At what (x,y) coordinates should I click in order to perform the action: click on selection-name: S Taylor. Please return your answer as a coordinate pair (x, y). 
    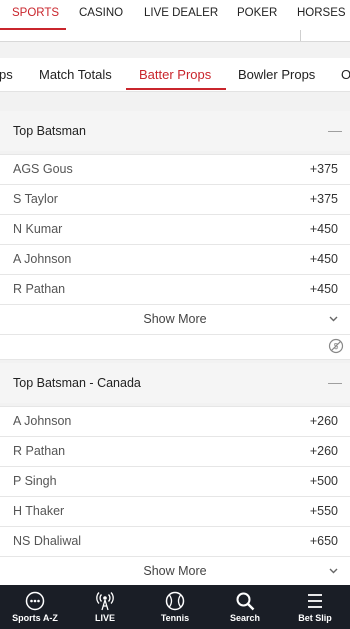
    Looking at the image, I should click on (35, 199).